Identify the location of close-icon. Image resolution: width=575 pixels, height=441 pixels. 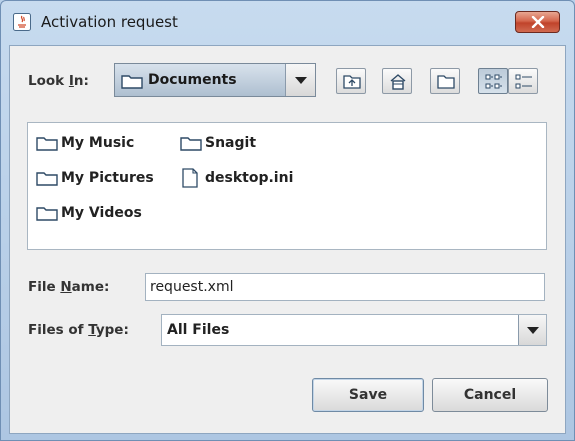
(538, 22).